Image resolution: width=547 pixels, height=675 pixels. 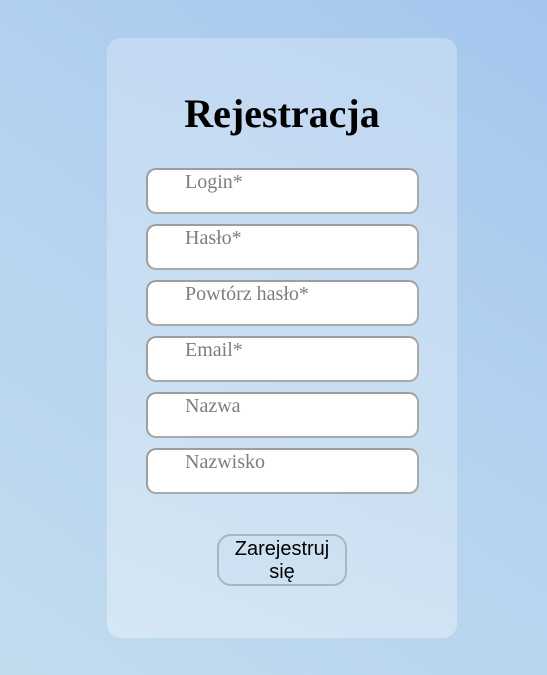 What do you see at coordinates (282, 191) in the screenshot?
I see `login-input` at bounding box center [282, 191].